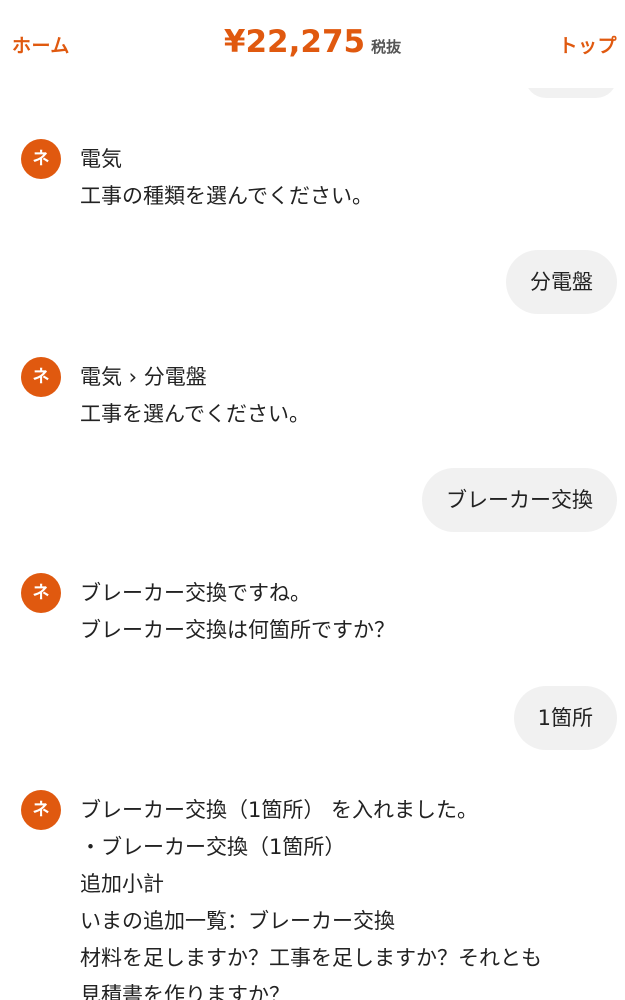  I want to click on total-price: ¥22,275, so click(294, 42).